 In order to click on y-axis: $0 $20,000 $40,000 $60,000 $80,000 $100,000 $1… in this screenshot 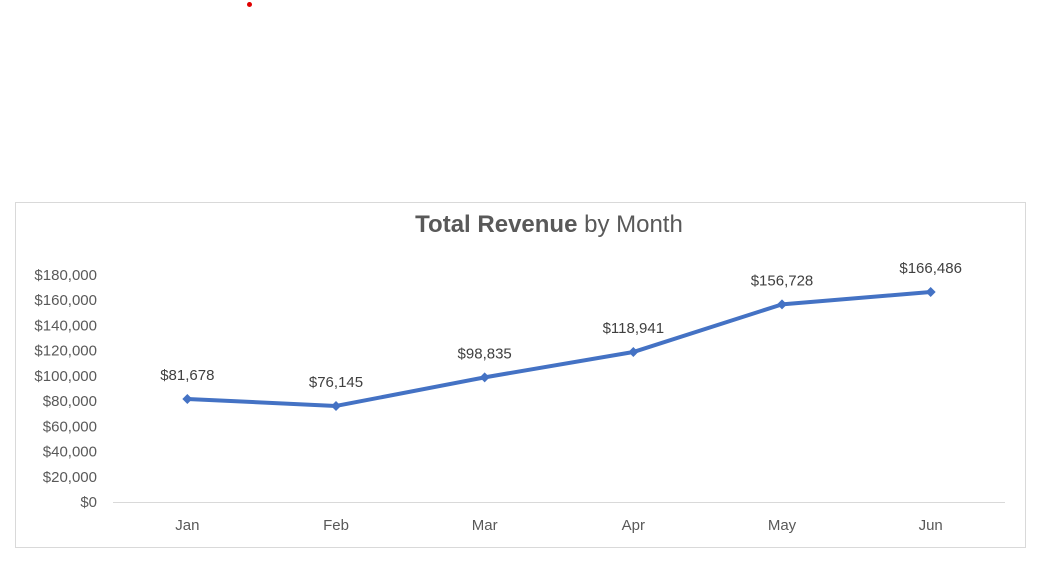, I will do `click(65, 389)`.